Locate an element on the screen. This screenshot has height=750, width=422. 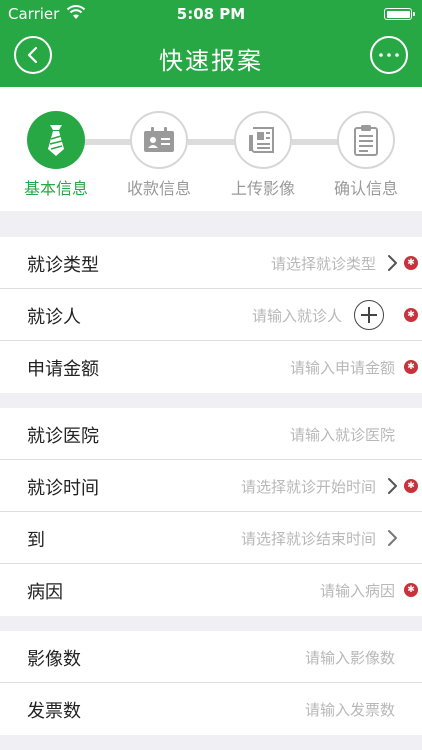
row-visit-end: 到 请选择就诊结束时间 is located at coordinates (211, 538).